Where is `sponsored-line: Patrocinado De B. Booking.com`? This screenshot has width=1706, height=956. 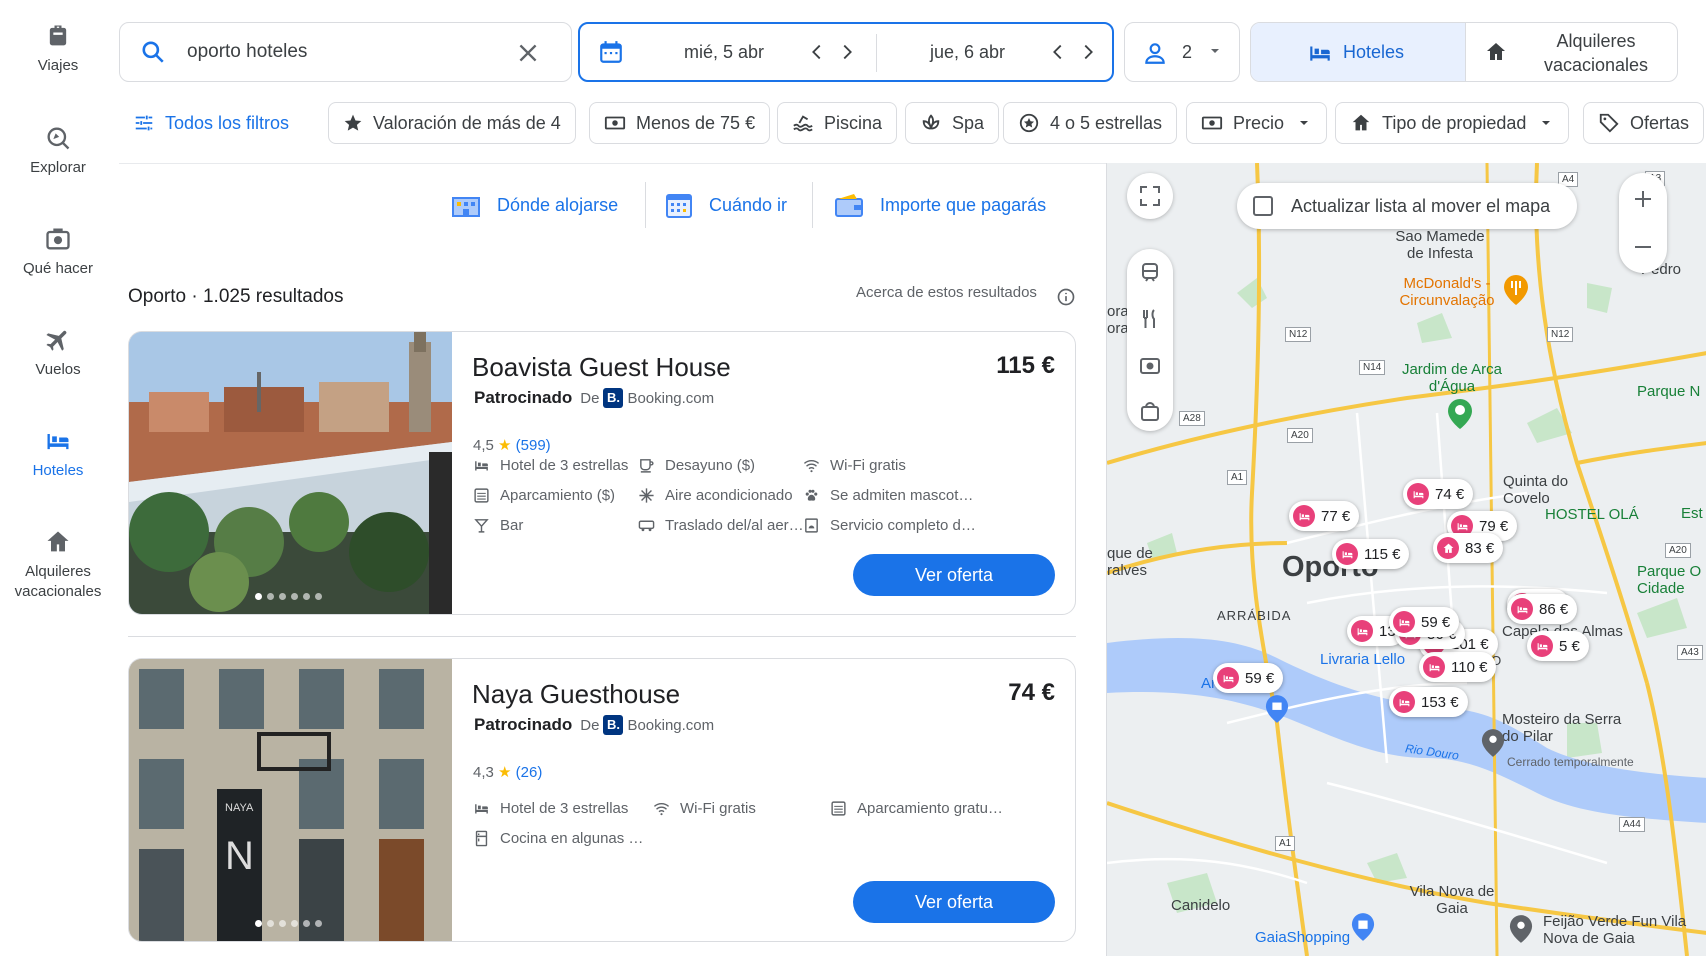
sponsored-line: Patrocinado De B. Booking.com is located at coordinates (594, 398).